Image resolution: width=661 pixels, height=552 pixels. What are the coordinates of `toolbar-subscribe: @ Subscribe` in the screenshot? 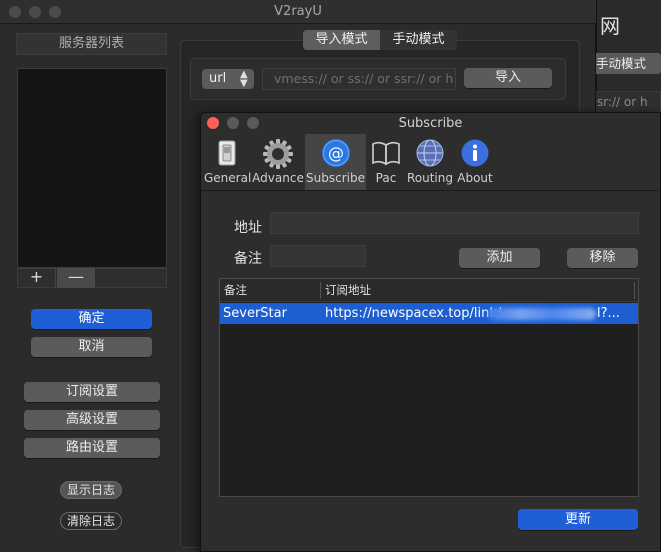 It's located at (335, 162).